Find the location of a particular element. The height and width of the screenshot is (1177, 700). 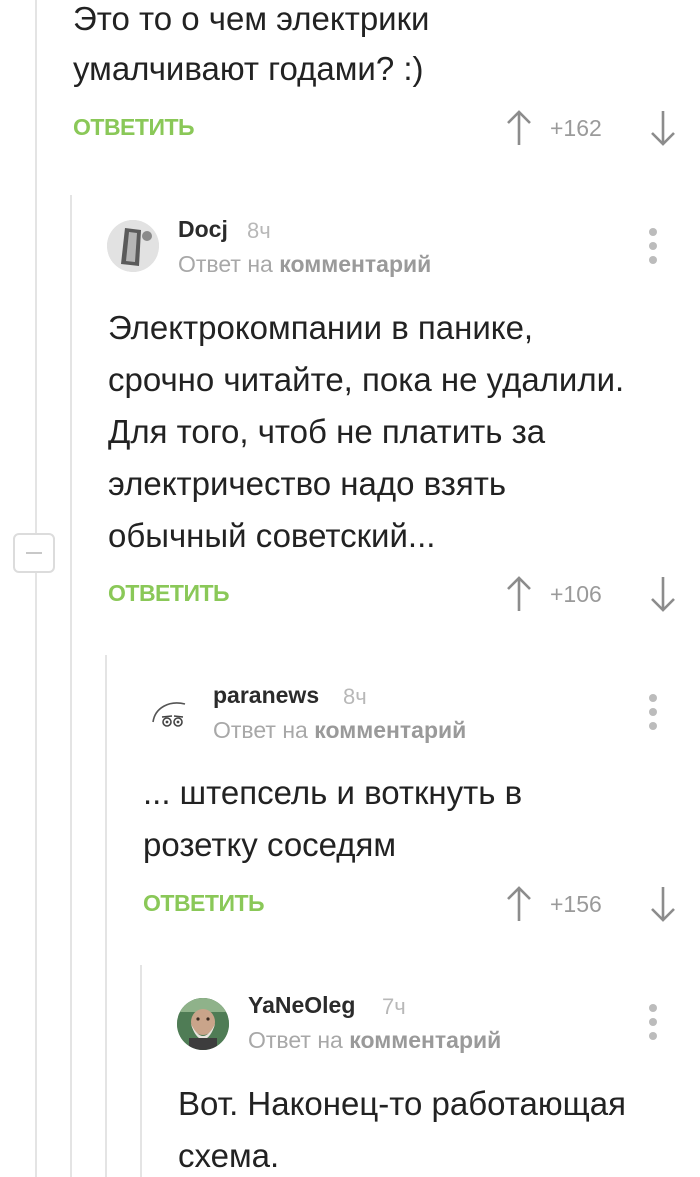

comment-text-line: розетку соседям is located at coordinates (270, 844).